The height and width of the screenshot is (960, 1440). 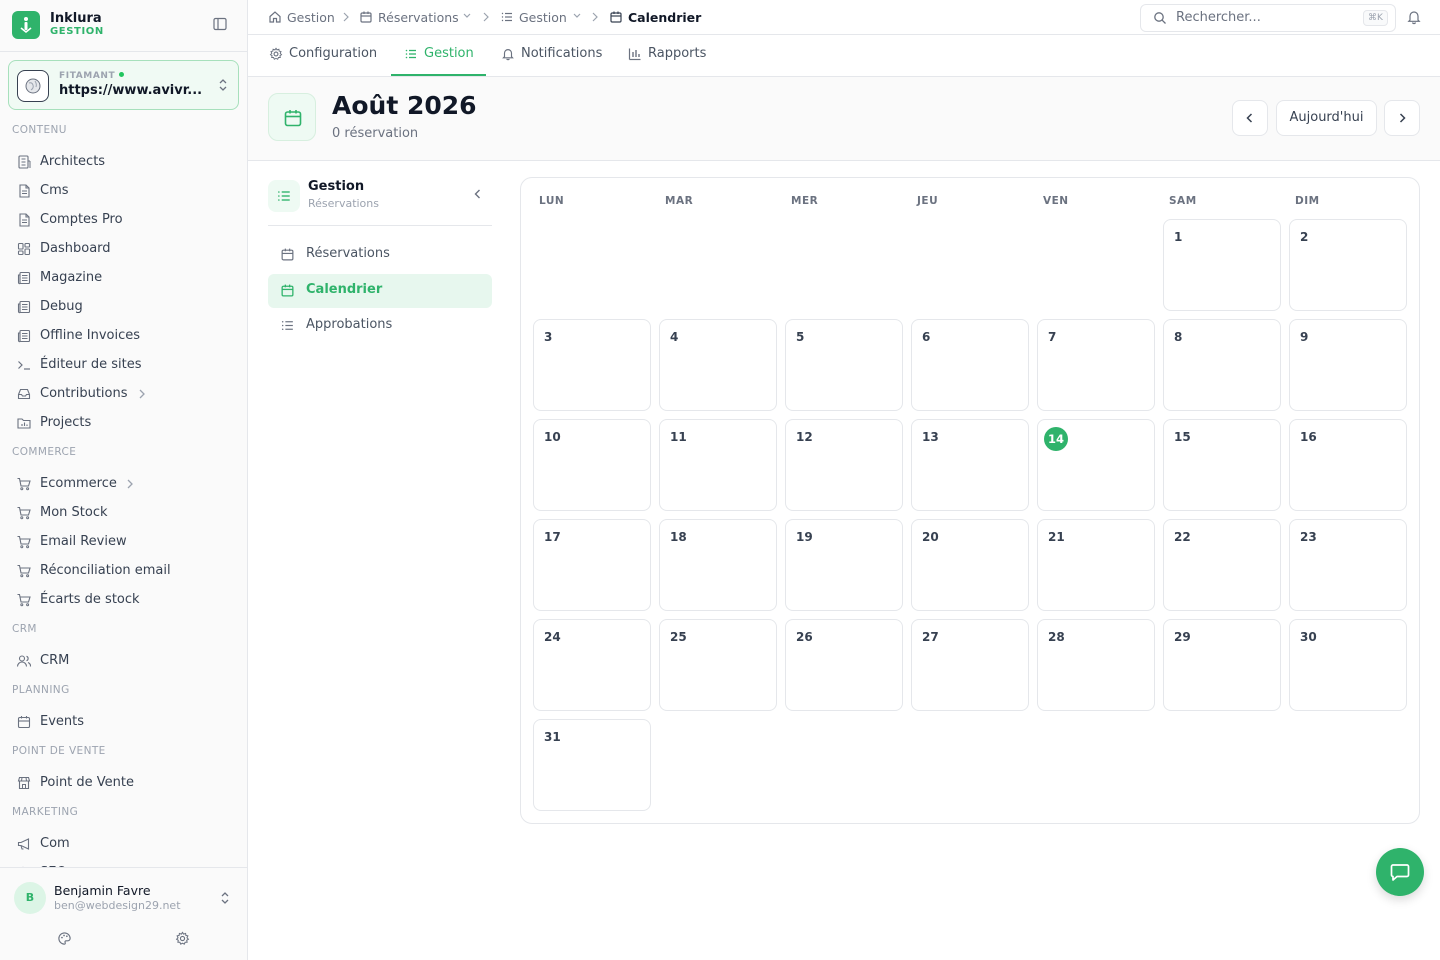 What do you see at coordinates (970, 465) in the screenshot?
I see `calendar-day: 13` at bounding box center [970, 465].